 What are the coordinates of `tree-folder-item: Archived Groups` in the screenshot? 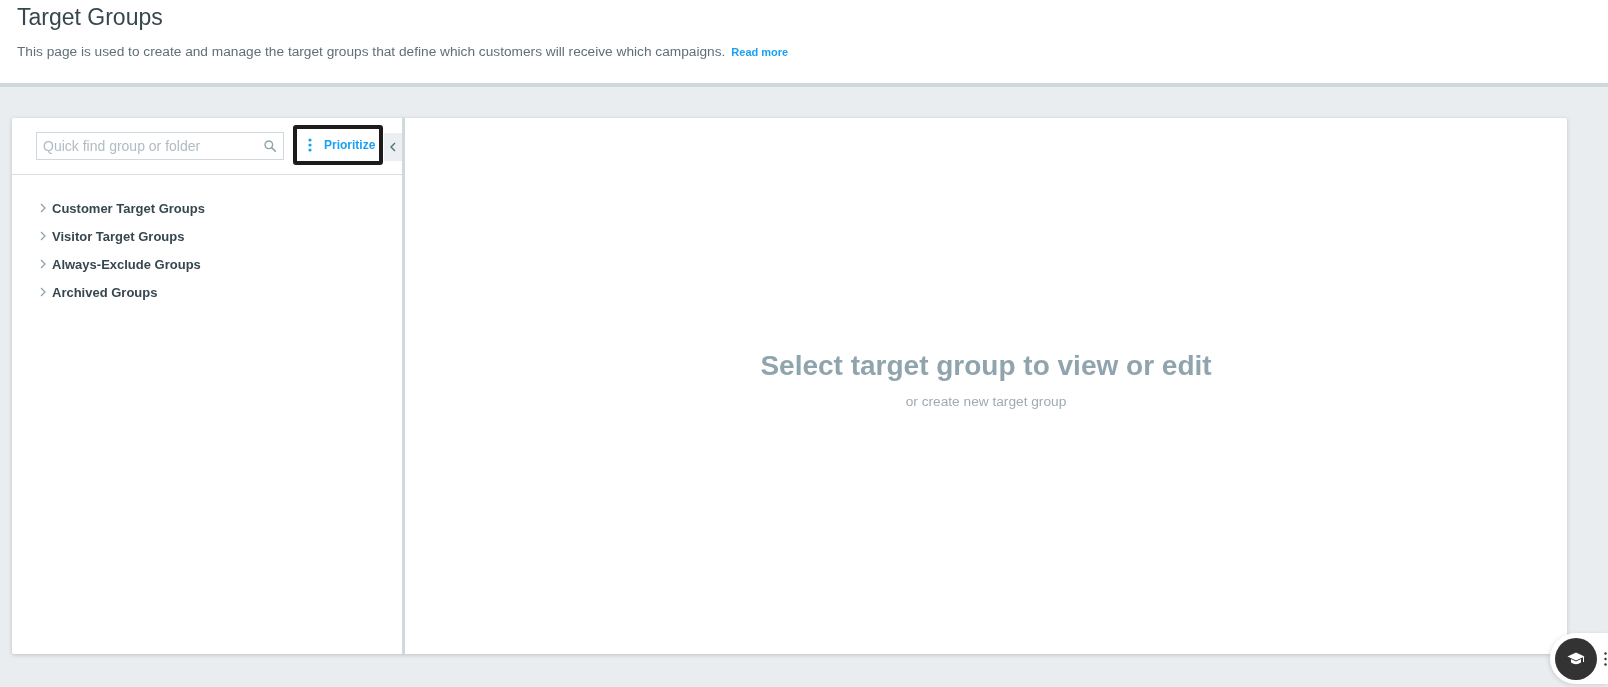 It's located at (221, 292).